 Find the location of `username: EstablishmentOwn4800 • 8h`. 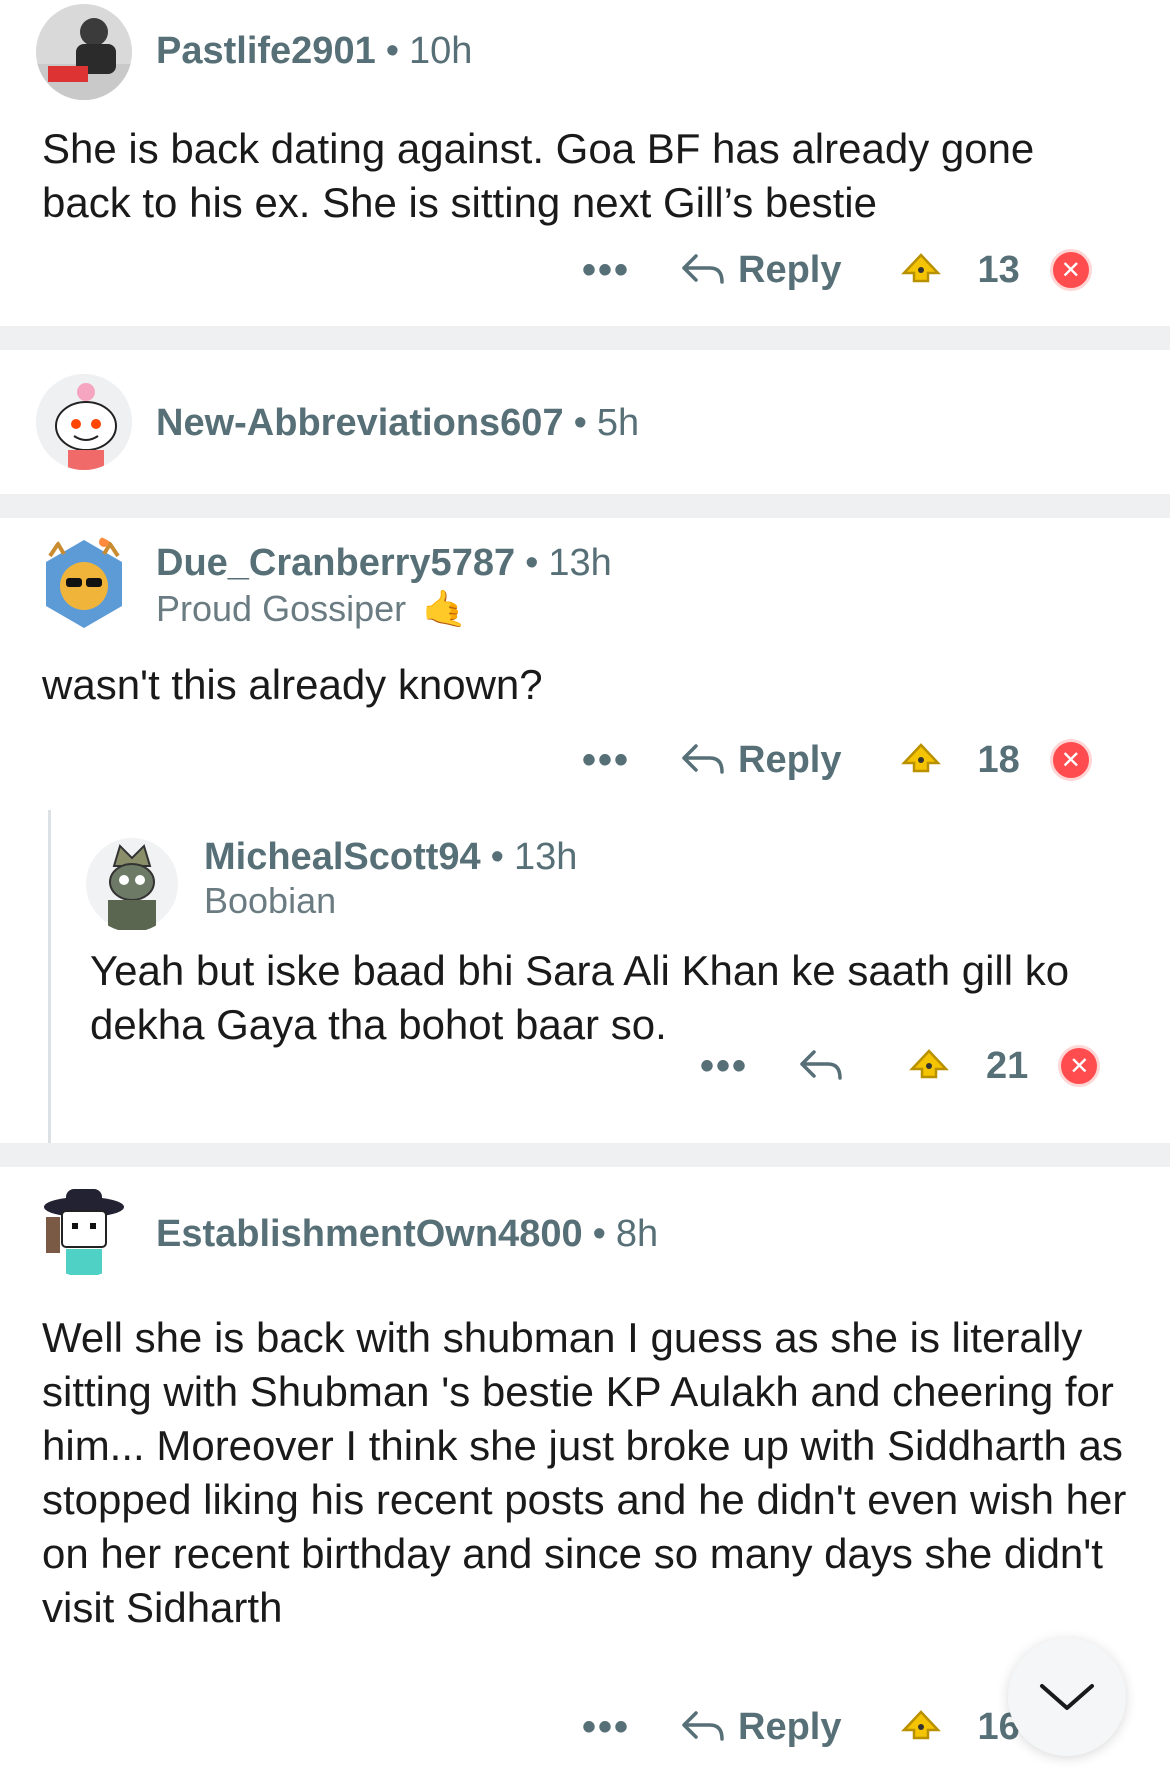

username: EstablishmentOwn4800 • 8h is located at coordinates (407, 1234).